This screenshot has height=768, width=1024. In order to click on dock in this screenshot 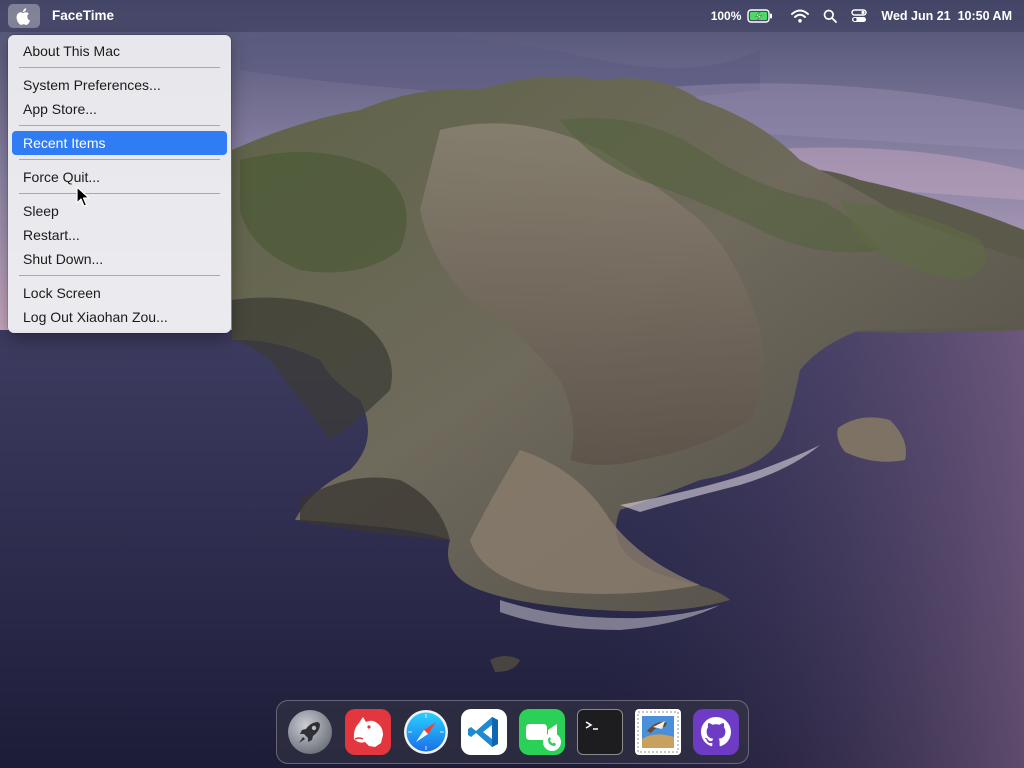, I will do `click(512, 732)`.